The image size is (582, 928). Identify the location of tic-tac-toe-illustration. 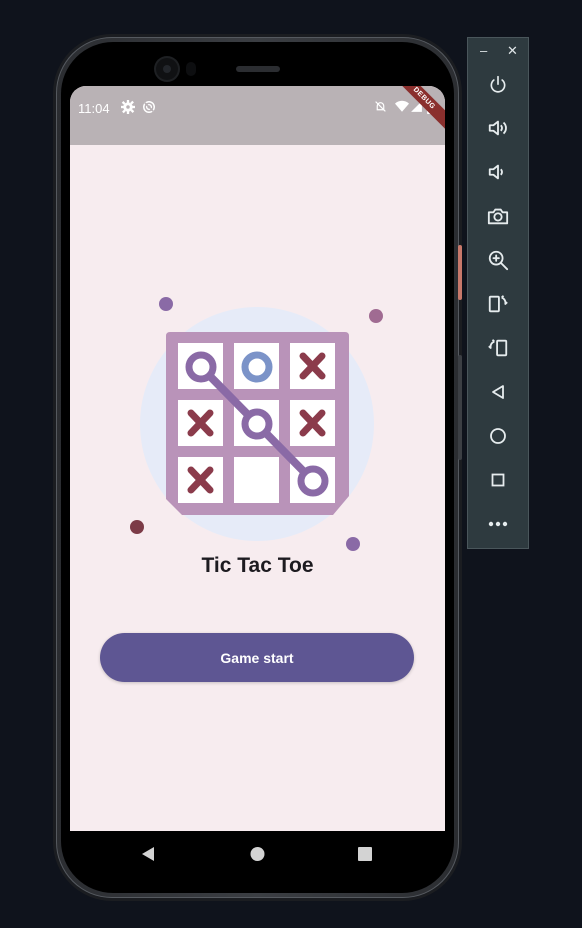
(256, 424).